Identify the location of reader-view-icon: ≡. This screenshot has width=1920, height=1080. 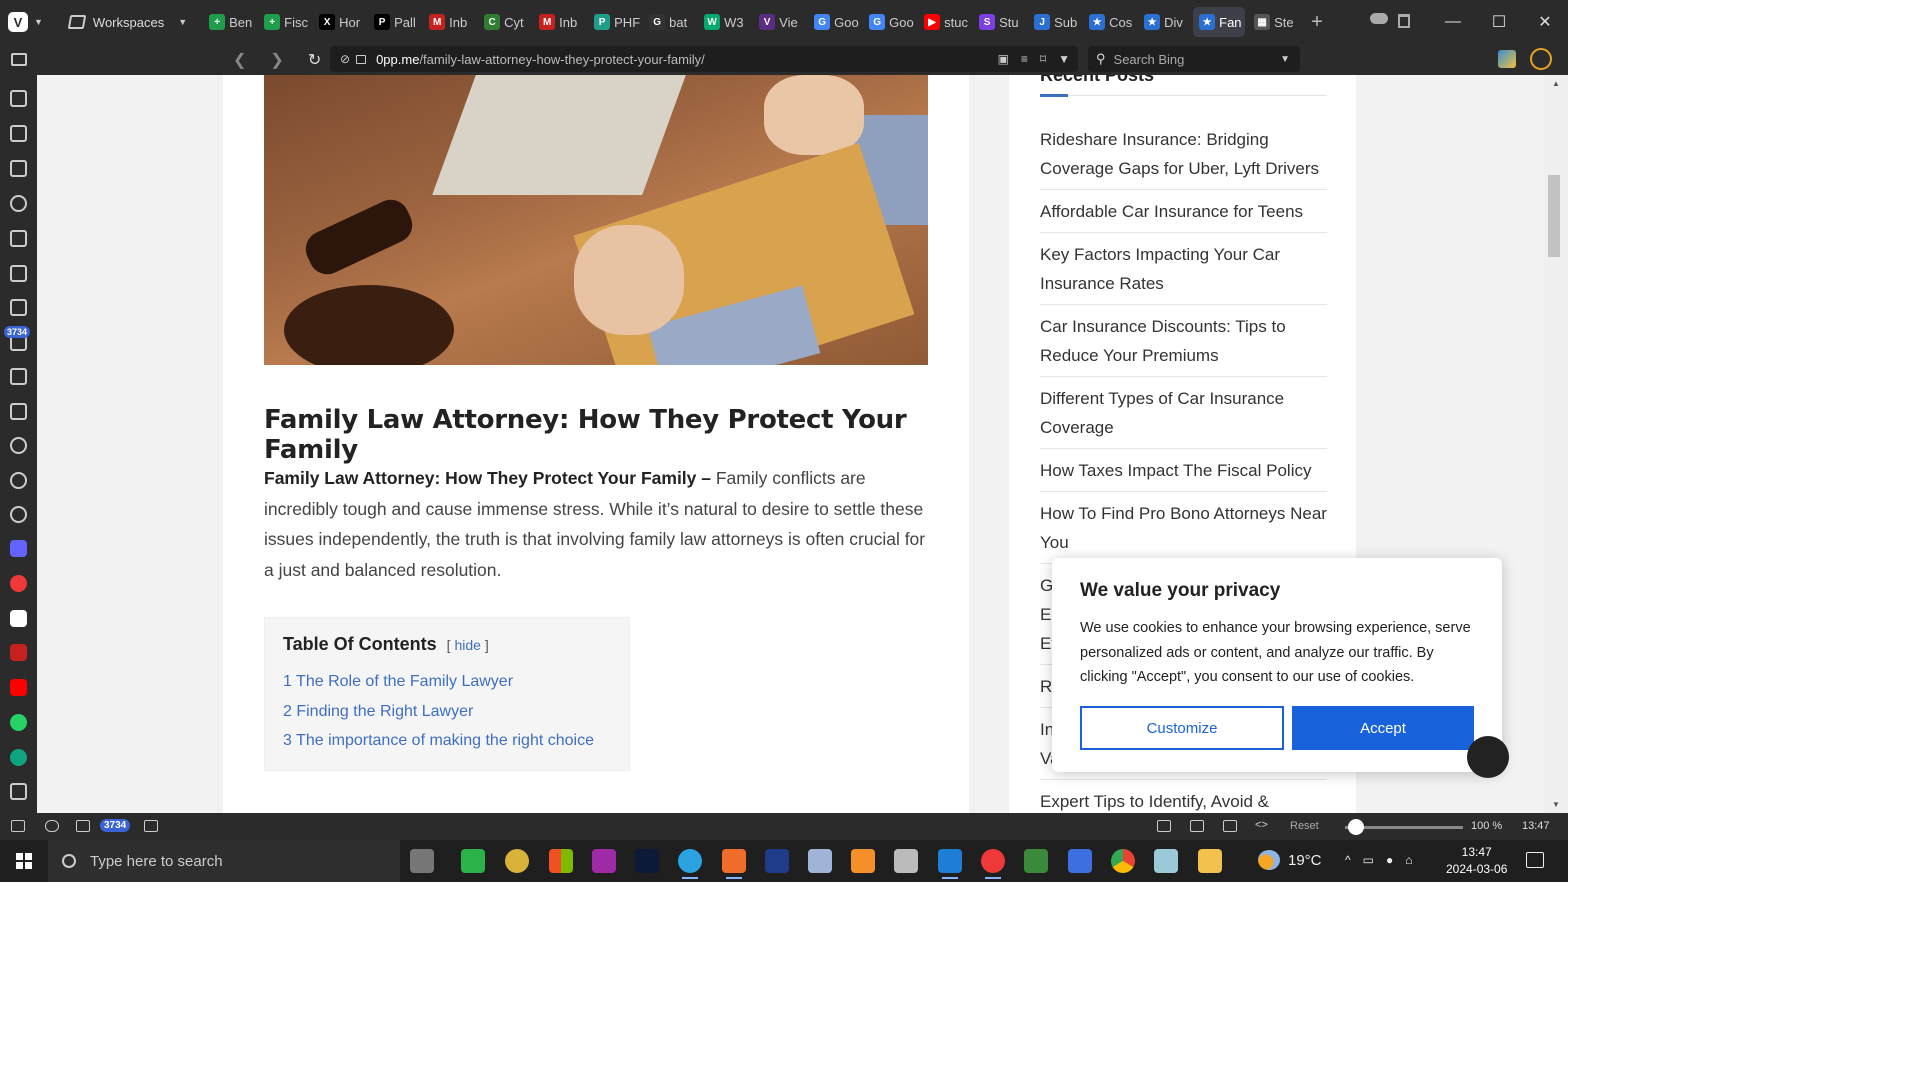
(1024, 59).